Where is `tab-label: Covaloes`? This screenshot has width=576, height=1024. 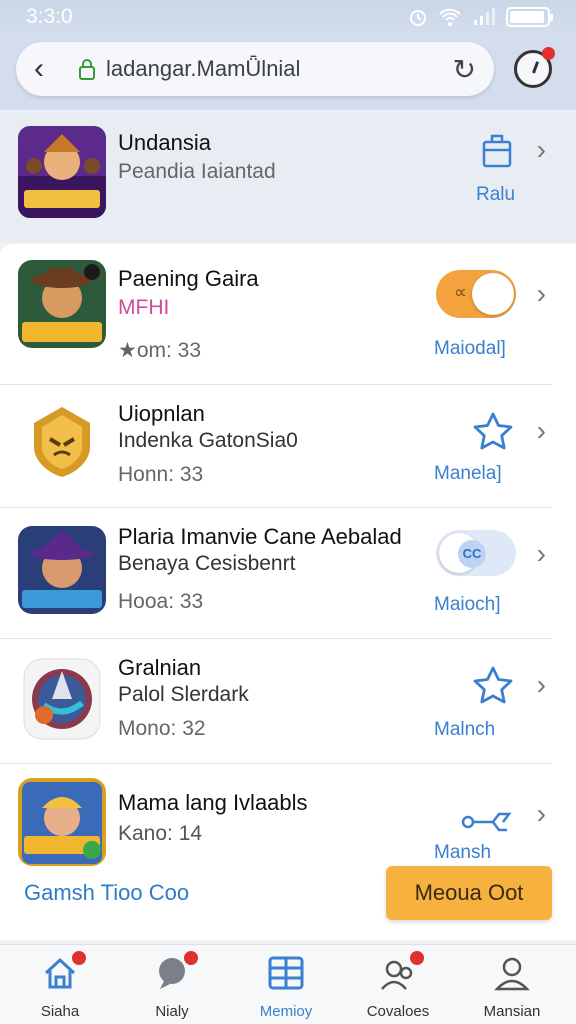
tab-label: Covaloes is located at coordinates (398, 1011).